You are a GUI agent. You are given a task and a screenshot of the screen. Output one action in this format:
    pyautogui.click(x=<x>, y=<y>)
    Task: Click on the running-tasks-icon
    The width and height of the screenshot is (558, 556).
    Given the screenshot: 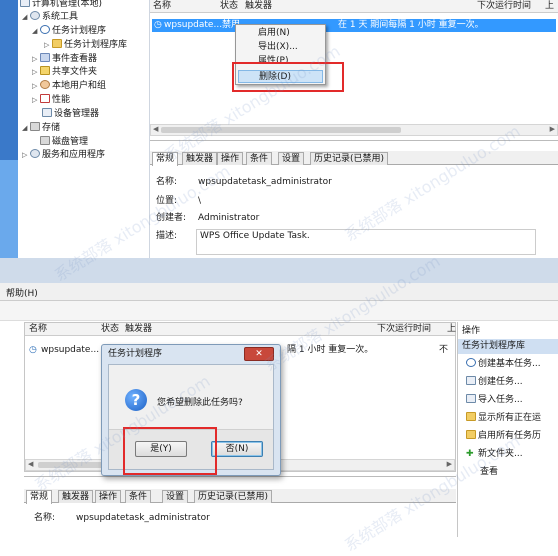 What is the action you would take?
    pyautogui.click(x=471, y=416)
    